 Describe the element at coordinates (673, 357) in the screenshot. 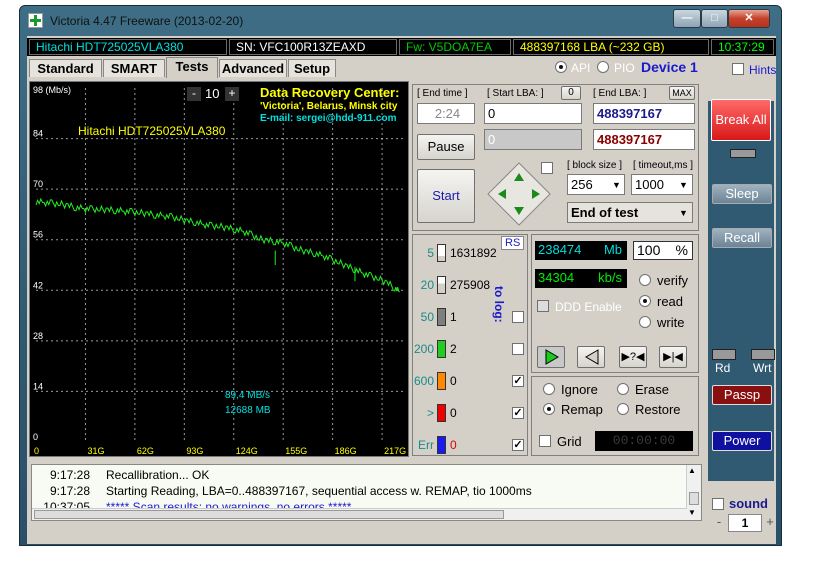

I see `end-button: ▶|◀` at that location.